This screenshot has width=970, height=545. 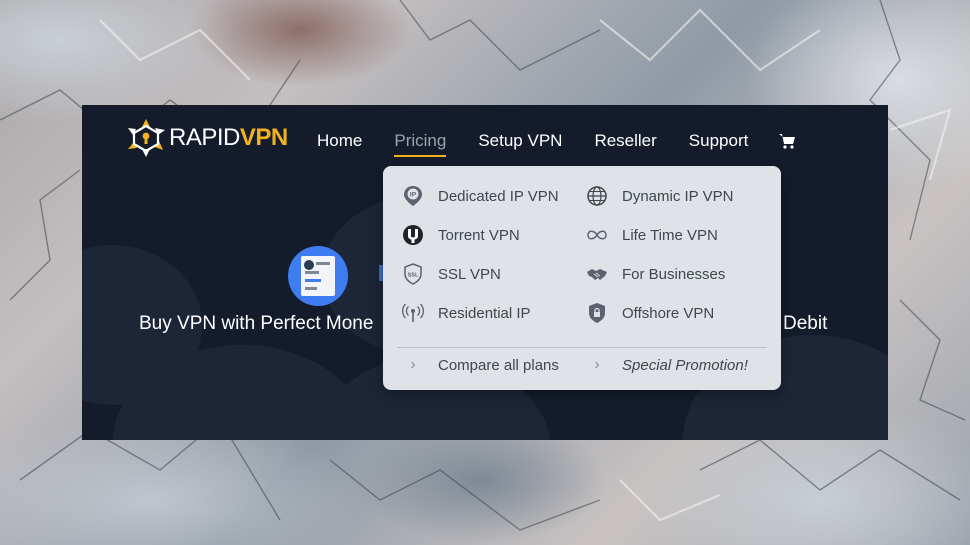 I want to click on menu-divider, so click(x=582, y=347).